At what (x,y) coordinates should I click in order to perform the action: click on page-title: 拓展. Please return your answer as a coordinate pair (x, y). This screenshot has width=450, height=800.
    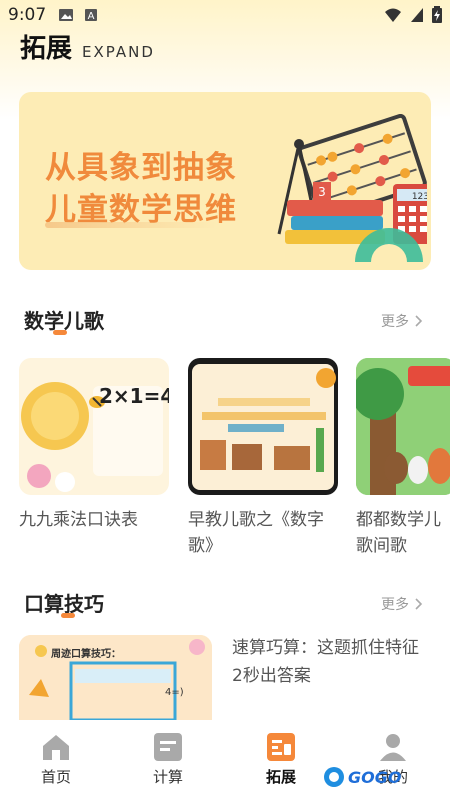
    Looking at the image, I should click on (46, 49).